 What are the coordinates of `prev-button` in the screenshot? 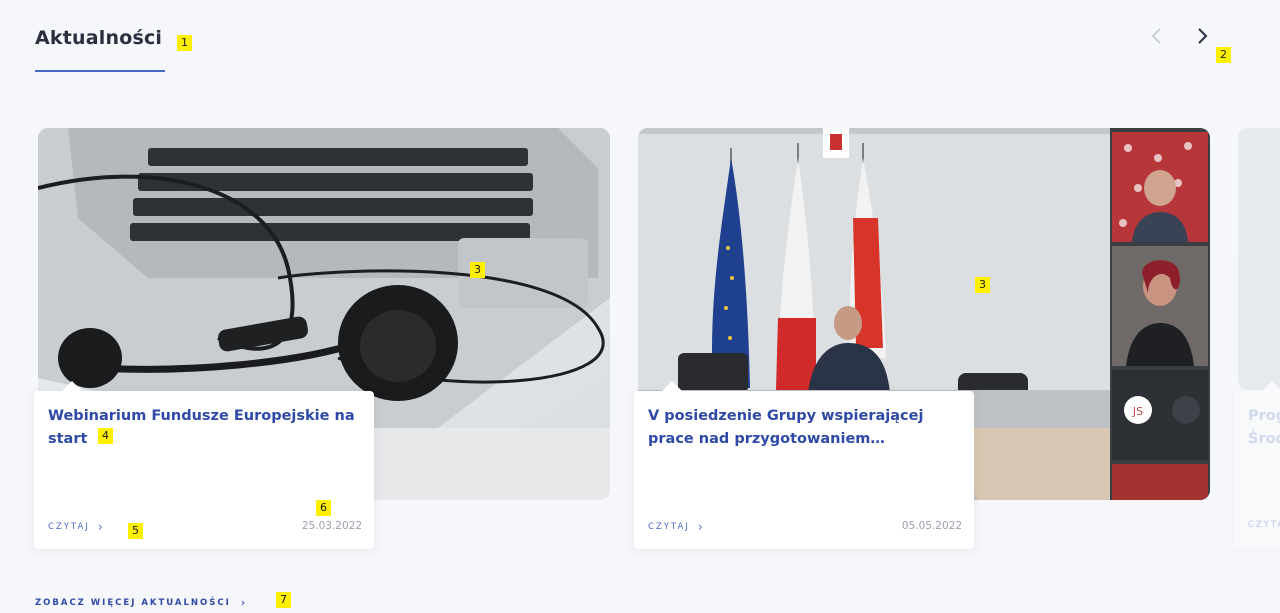 It's located at (1157, 36).